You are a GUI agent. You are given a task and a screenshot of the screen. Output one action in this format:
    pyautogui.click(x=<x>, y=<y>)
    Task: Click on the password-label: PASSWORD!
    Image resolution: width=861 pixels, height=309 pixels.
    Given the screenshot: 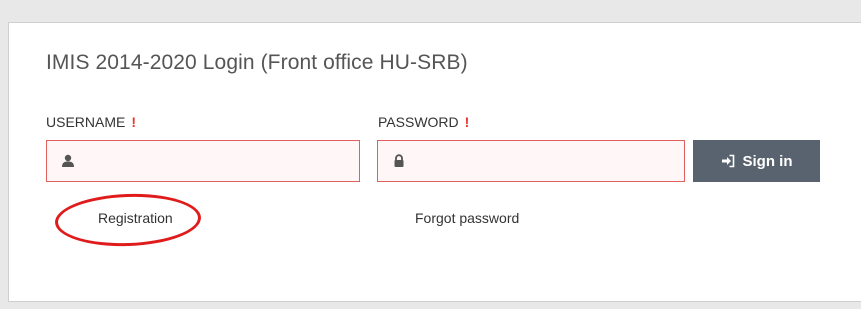 What is the action you would take?
    pyautogui.click(x=423, y=122)
    